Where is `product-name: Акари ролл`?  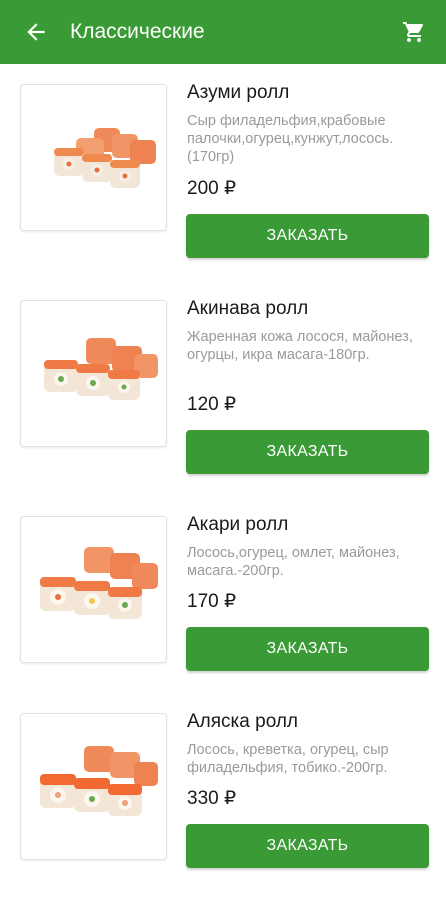 product-name: Акари ролл is located at coordinates (238, 524).